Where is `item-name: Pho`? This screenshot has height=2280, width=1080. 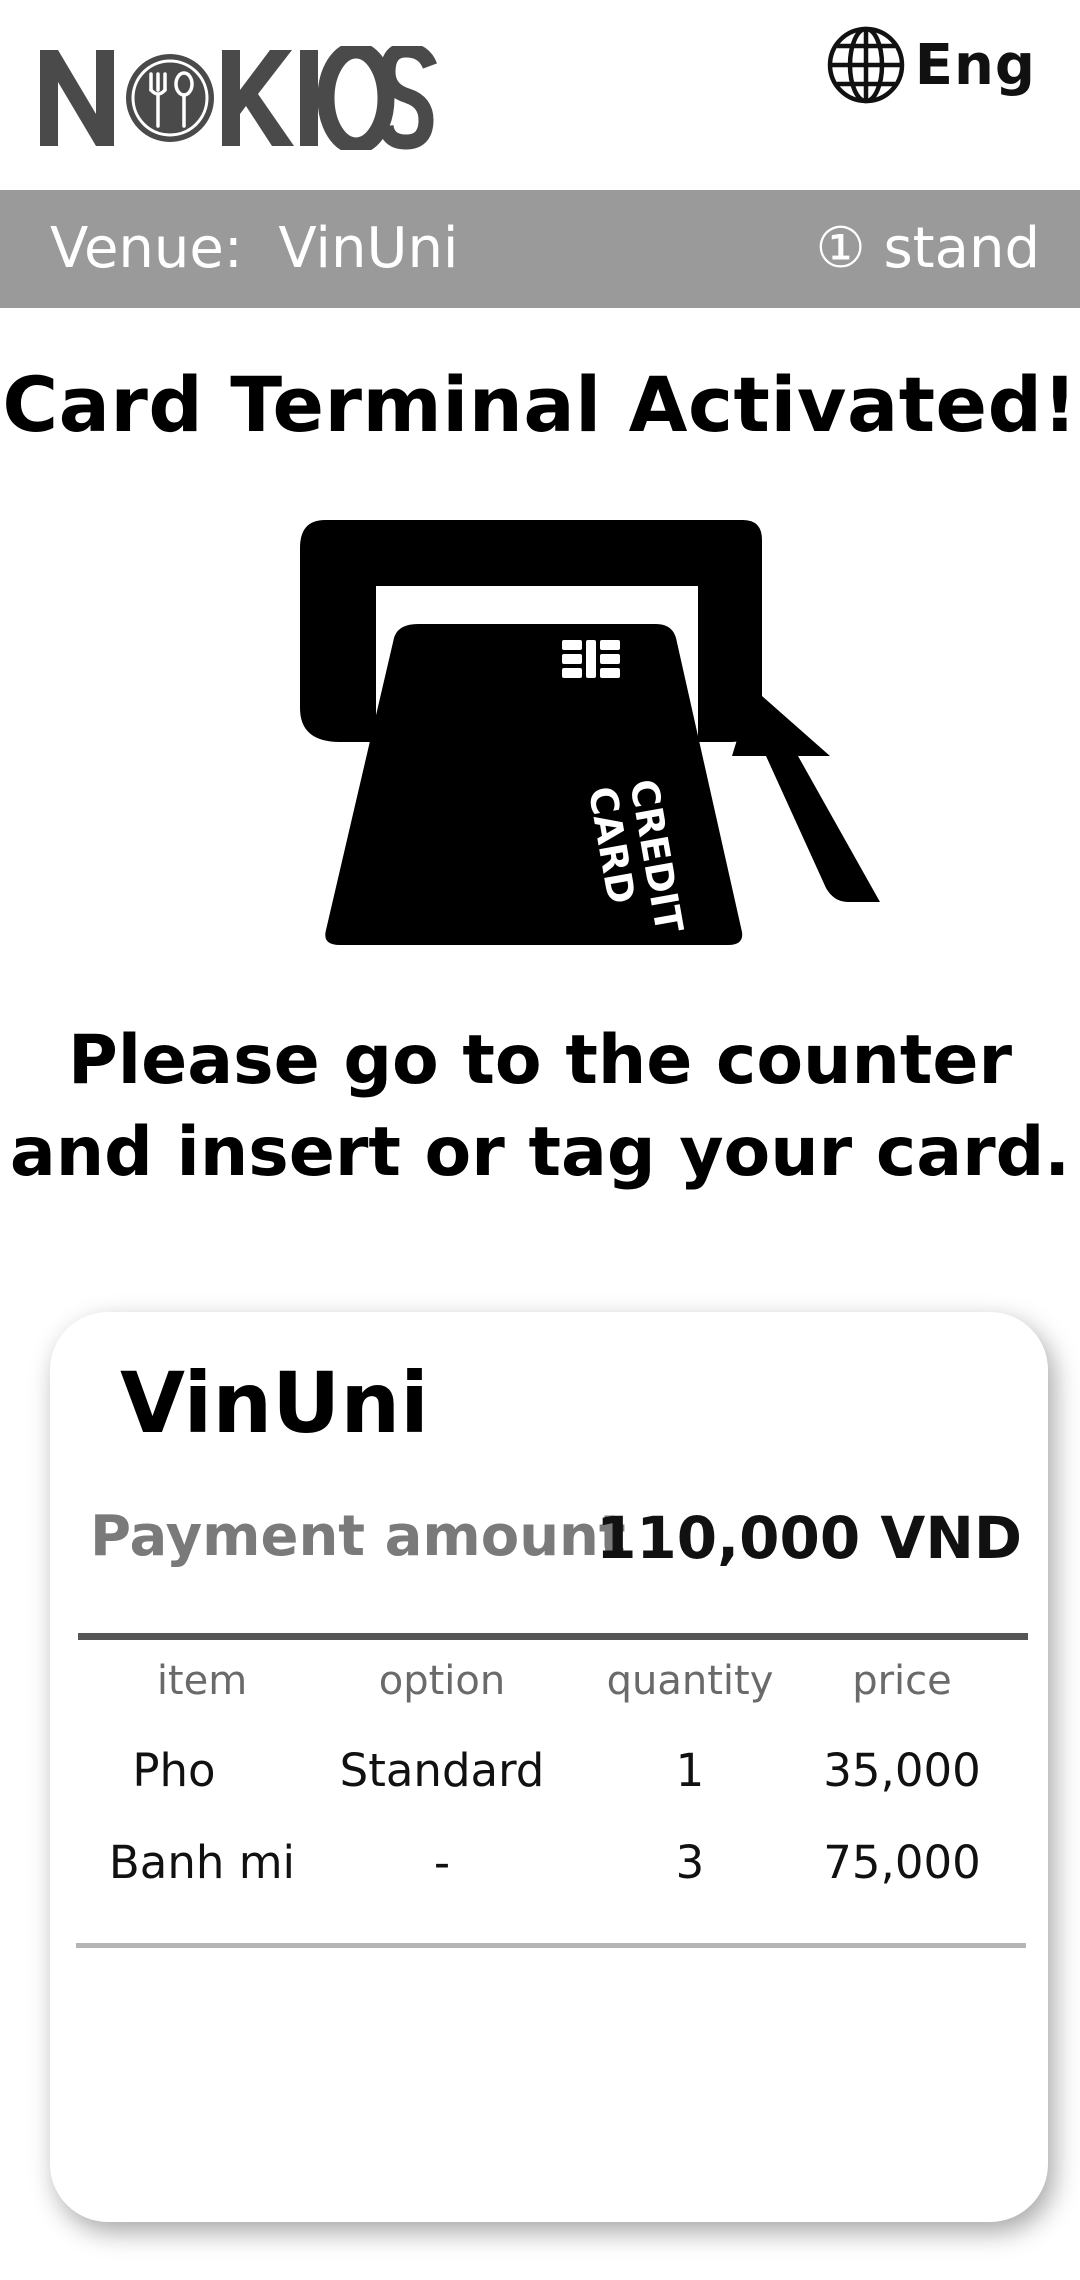 item-name: Pho is located at coordinates (174, 1770).